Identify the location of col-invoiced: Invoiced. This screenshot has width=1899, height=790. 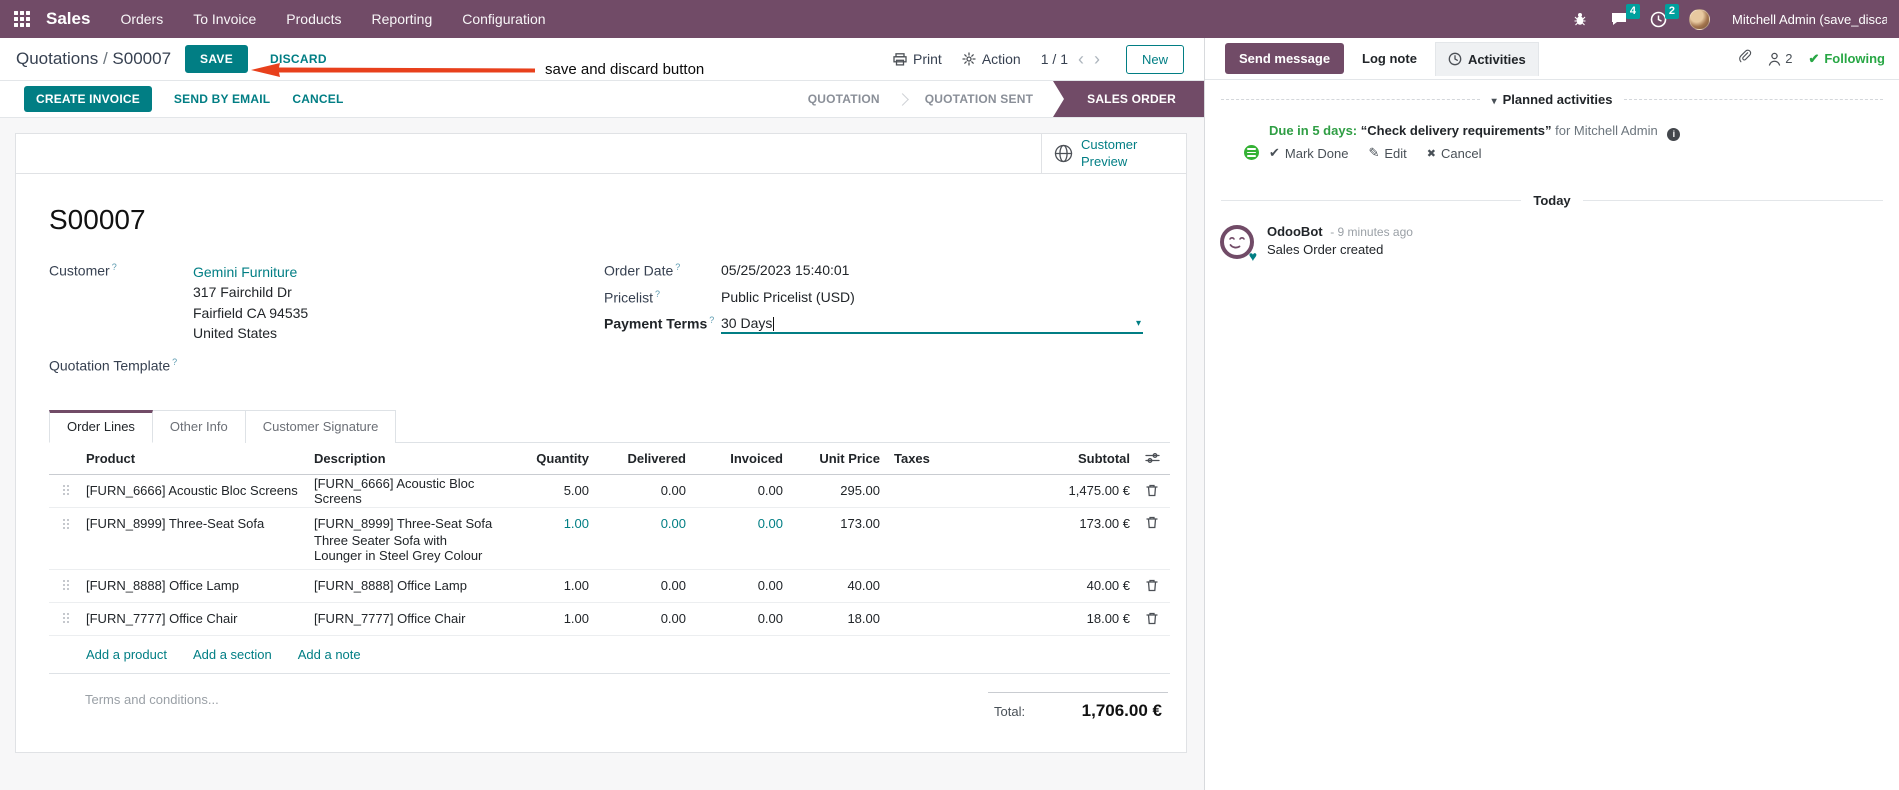
(738, 458).